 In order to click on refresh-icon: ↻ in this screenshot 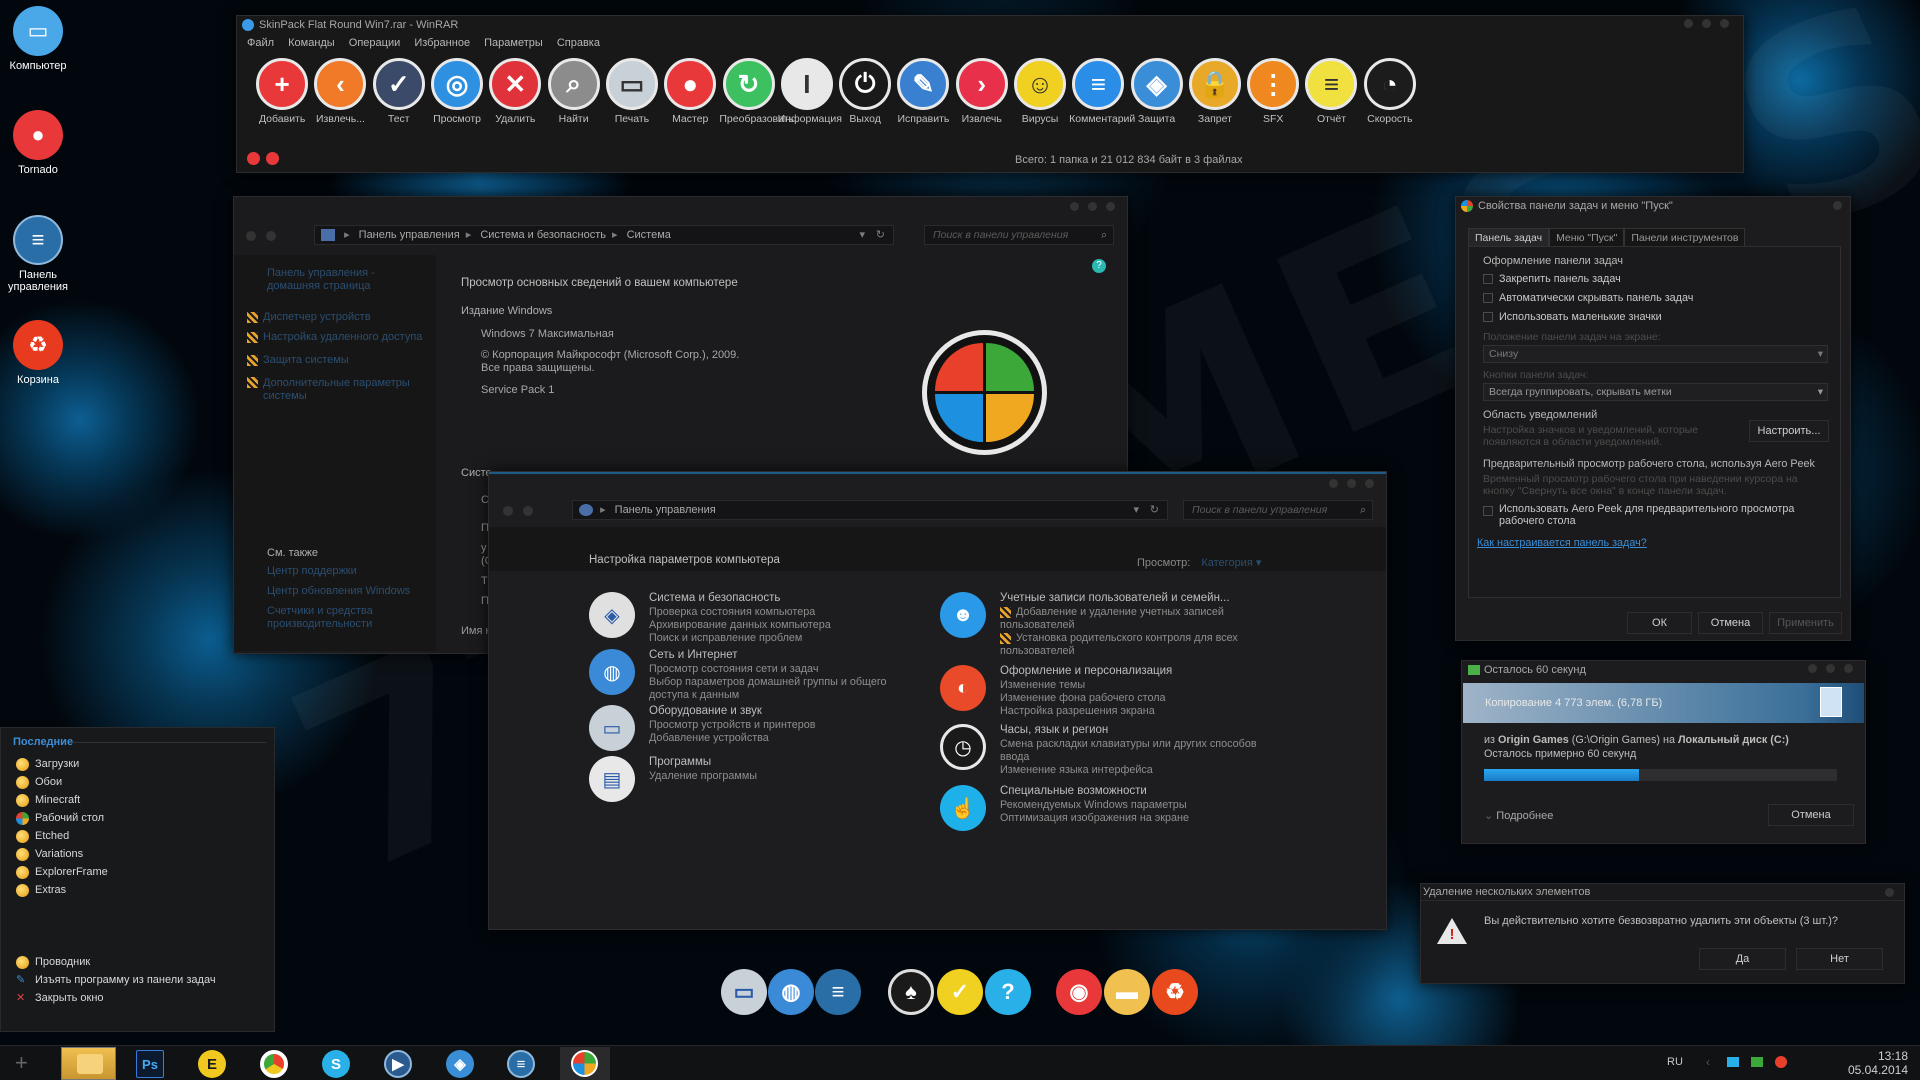, I will do `click(1154, 510)`.